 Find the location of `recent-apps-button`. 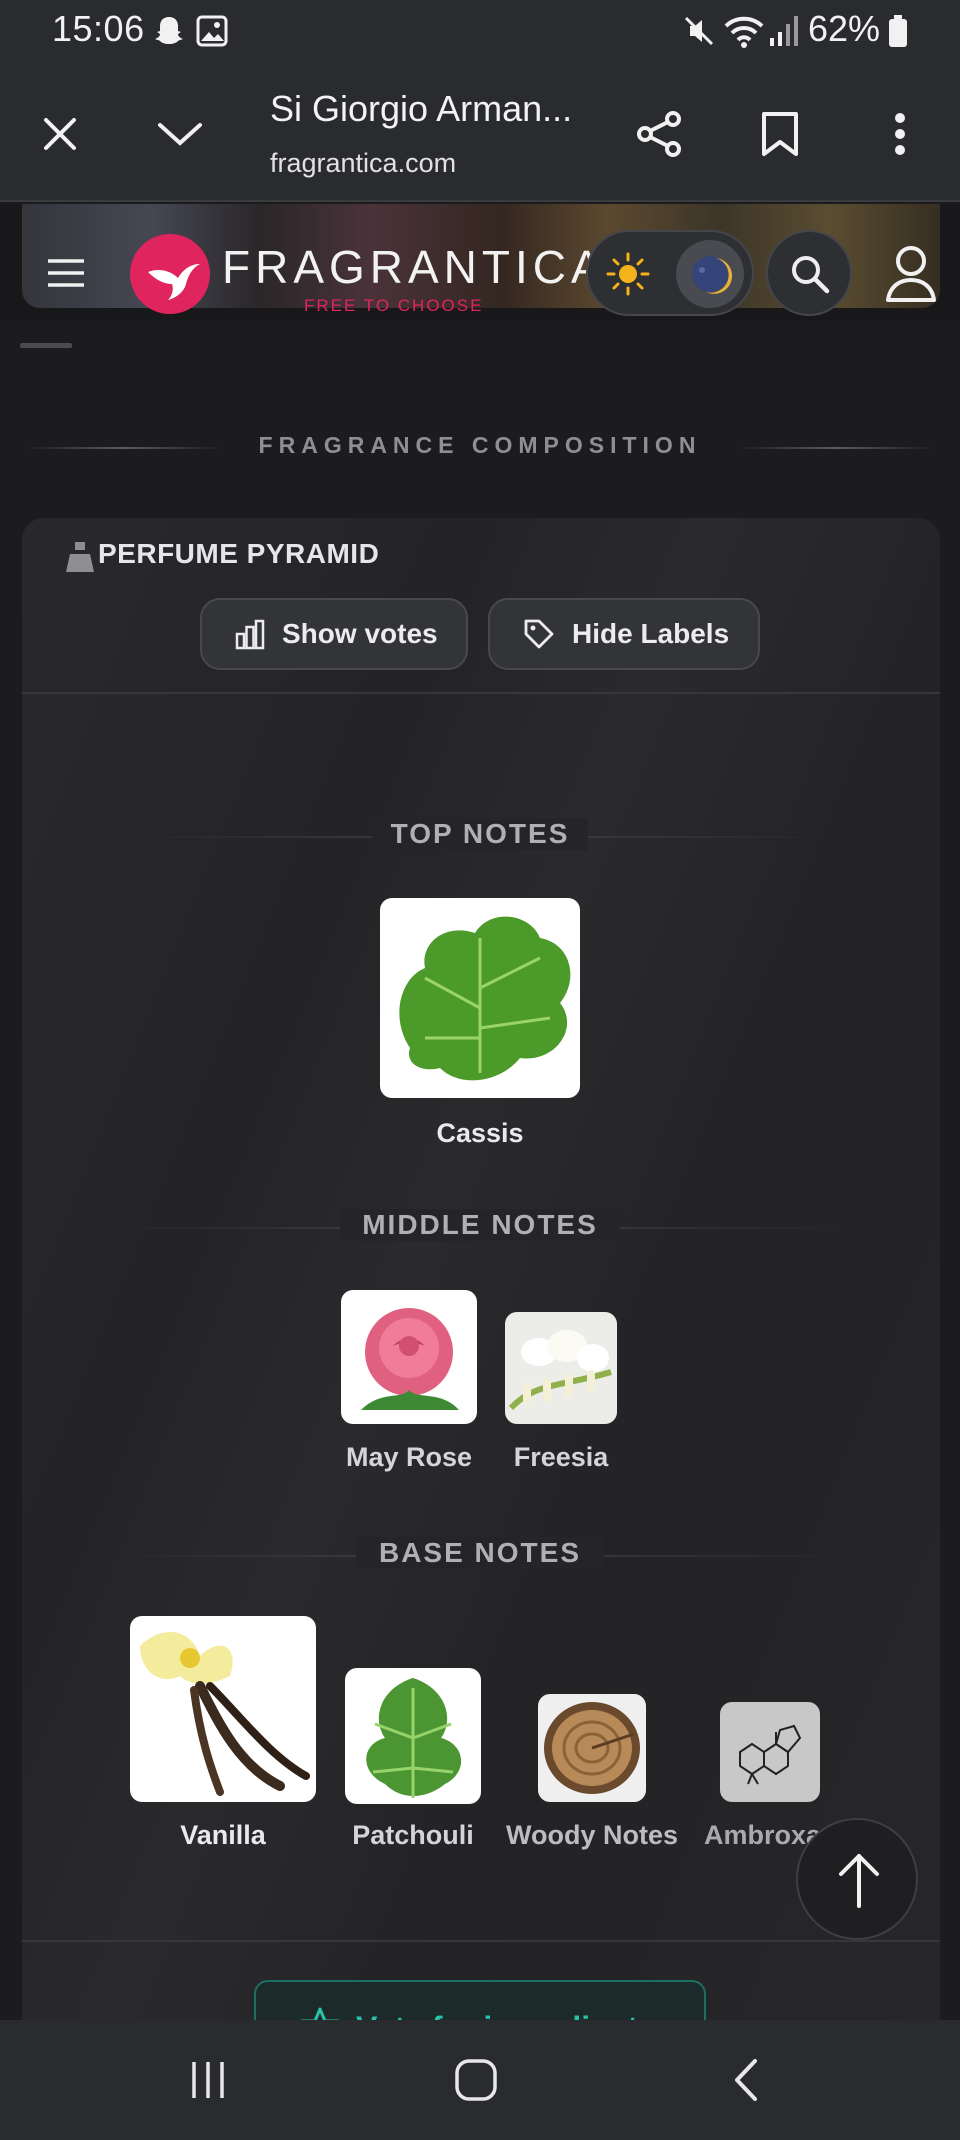

recent-apps-button is located at coordinates (208, 2080).